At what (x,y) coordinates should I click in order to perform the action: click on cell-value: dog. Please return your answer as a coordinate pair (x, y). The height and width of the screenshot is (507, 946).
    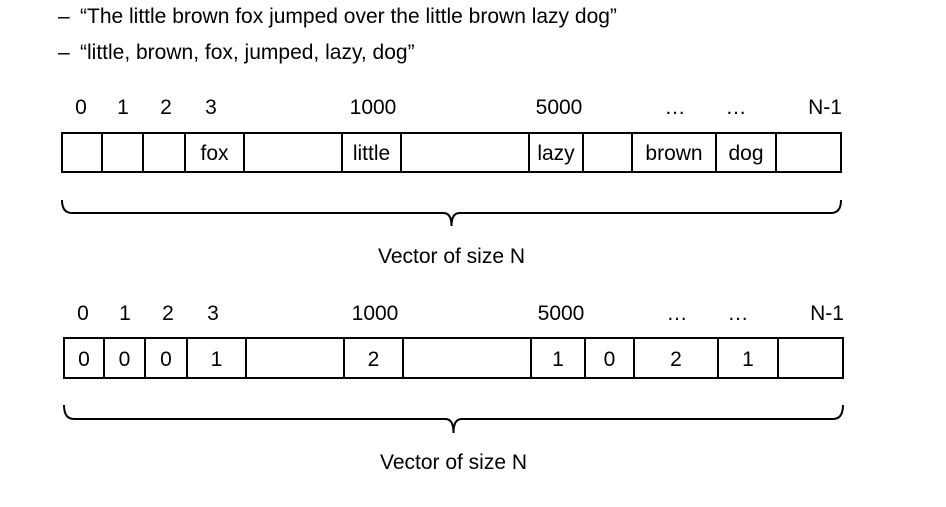
    Looking at the image, I should click on (745, 153).